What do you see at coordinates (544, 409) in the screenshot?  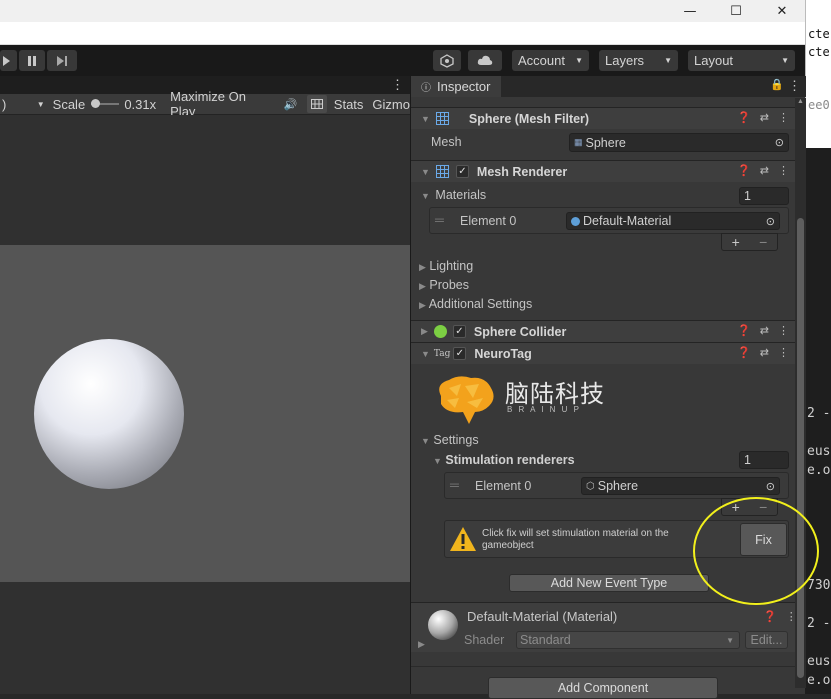 I see `logo-en-text: B R A I N U P` at bounding box center [544, 409].